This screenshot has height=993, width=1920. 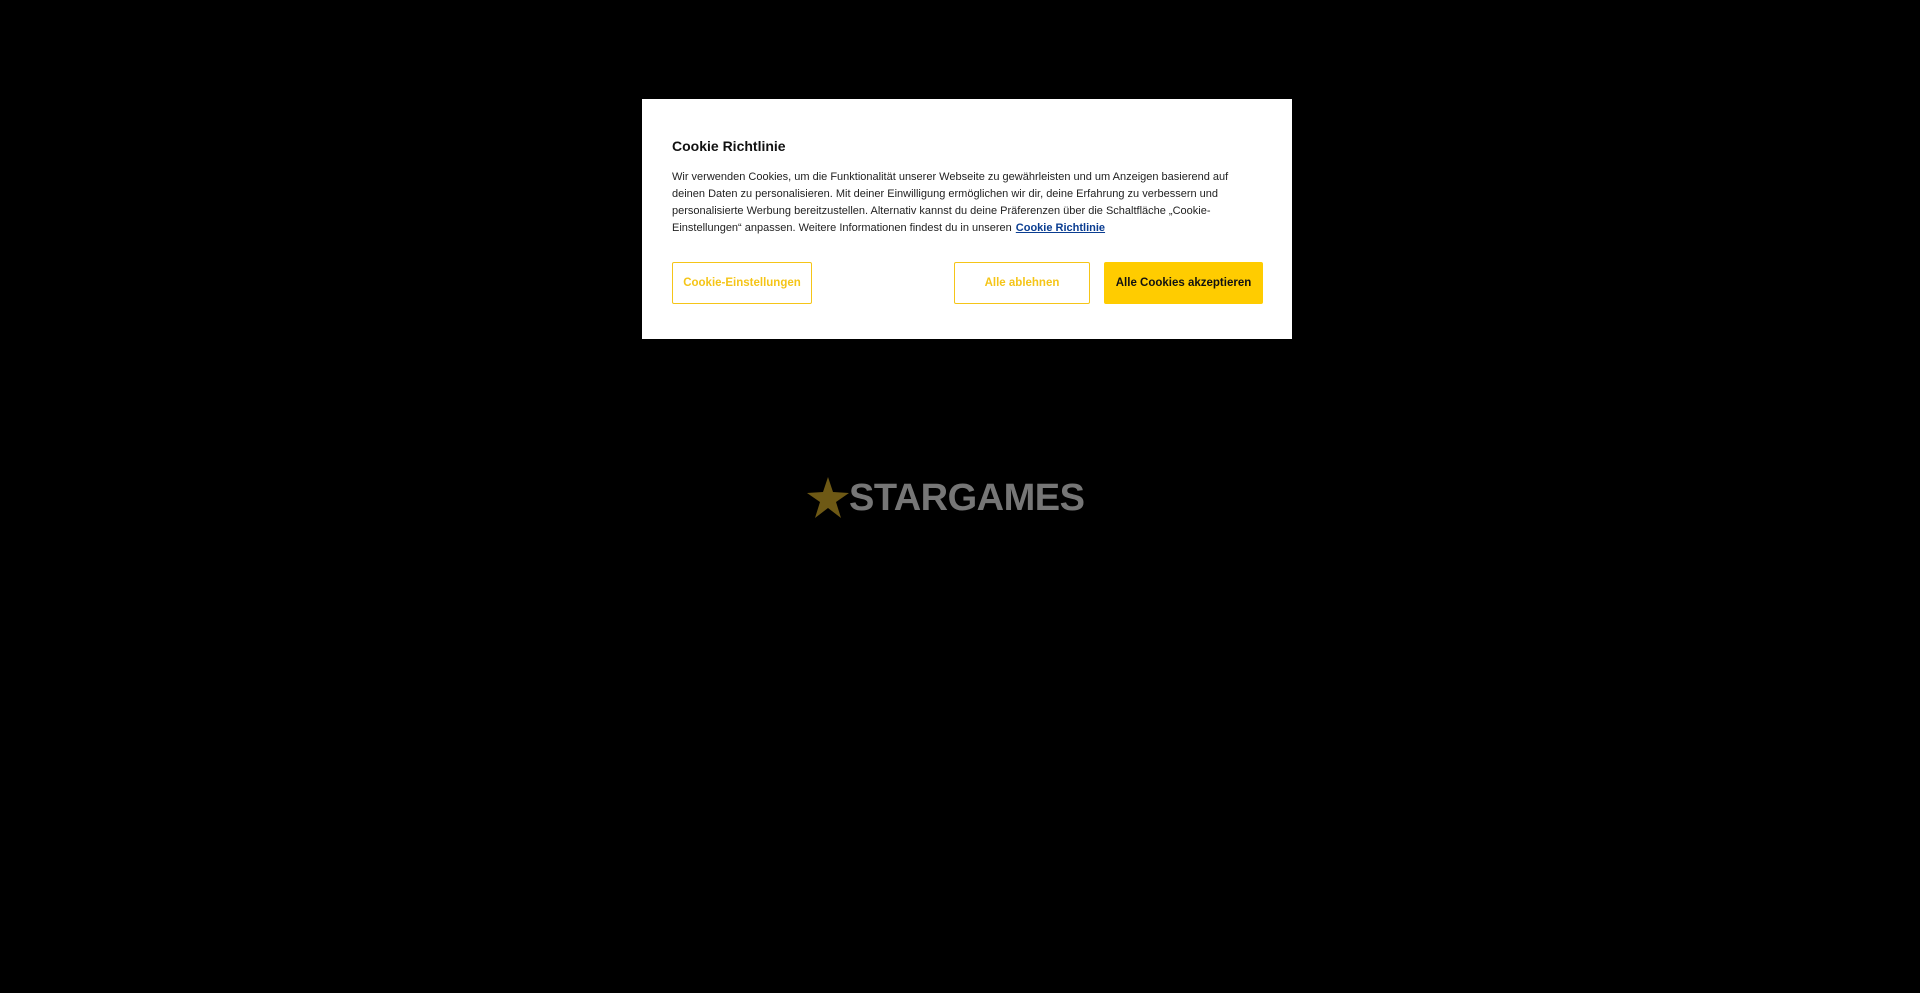 I want to click on stargames-logo: STARGAMES, so click(x=945, y=498).